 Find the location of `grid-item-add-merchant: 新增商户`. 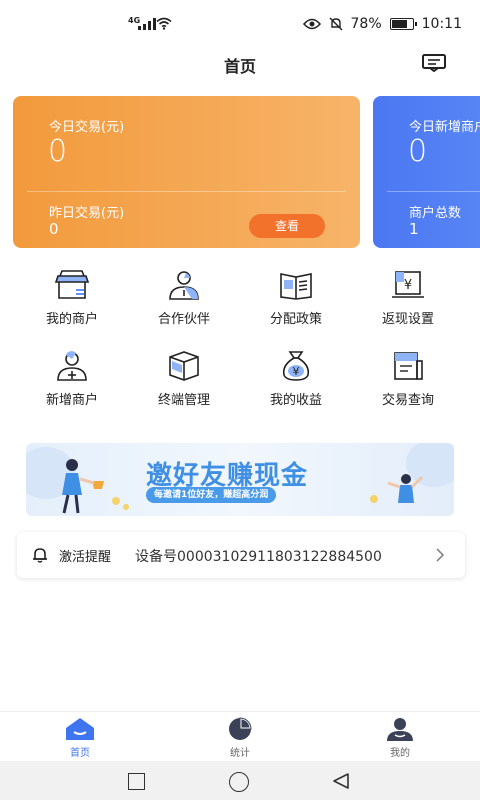

grid-item-add-merchant: 新增商户 is located at coordinates (72, 378).